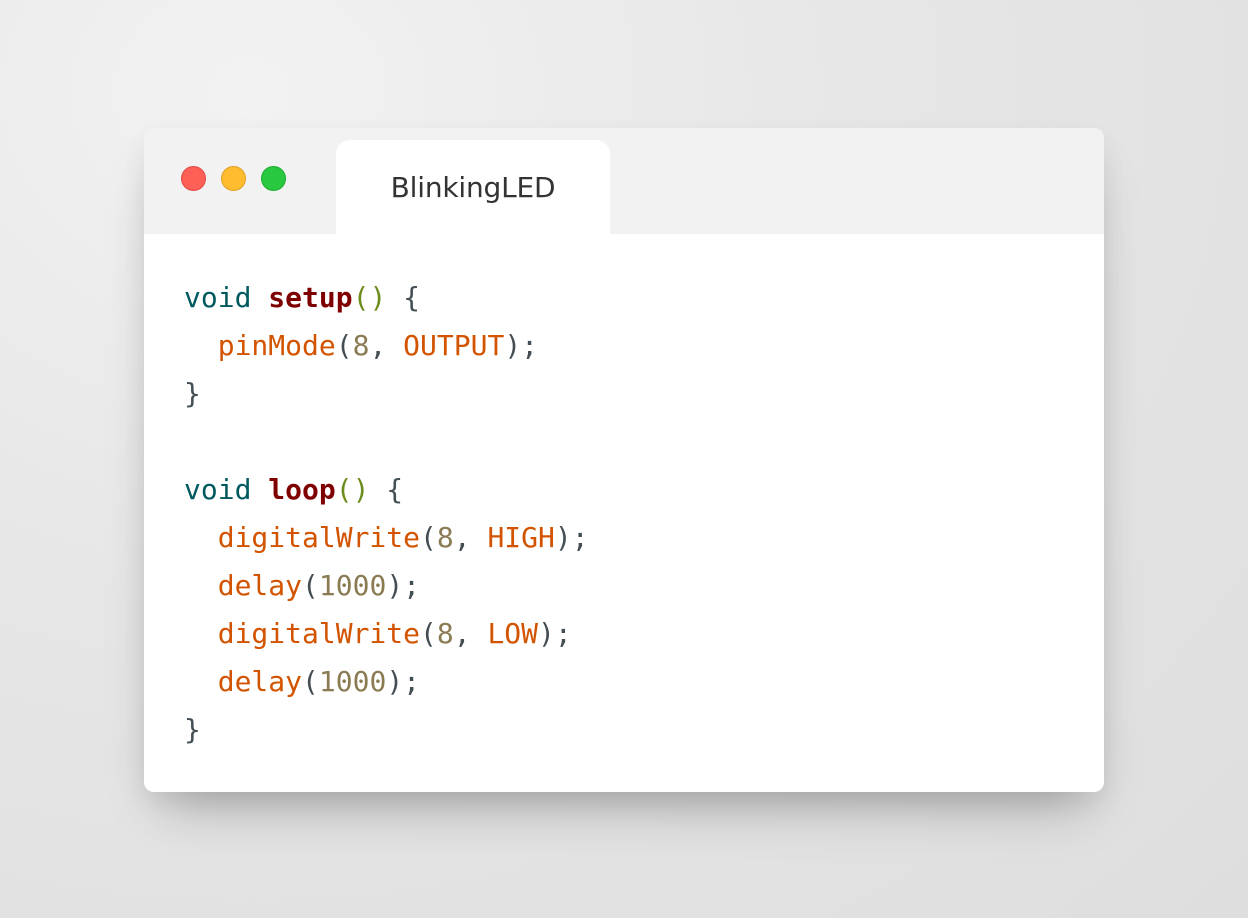  I want to click on constant: OUTPUT, so click(454, 345).